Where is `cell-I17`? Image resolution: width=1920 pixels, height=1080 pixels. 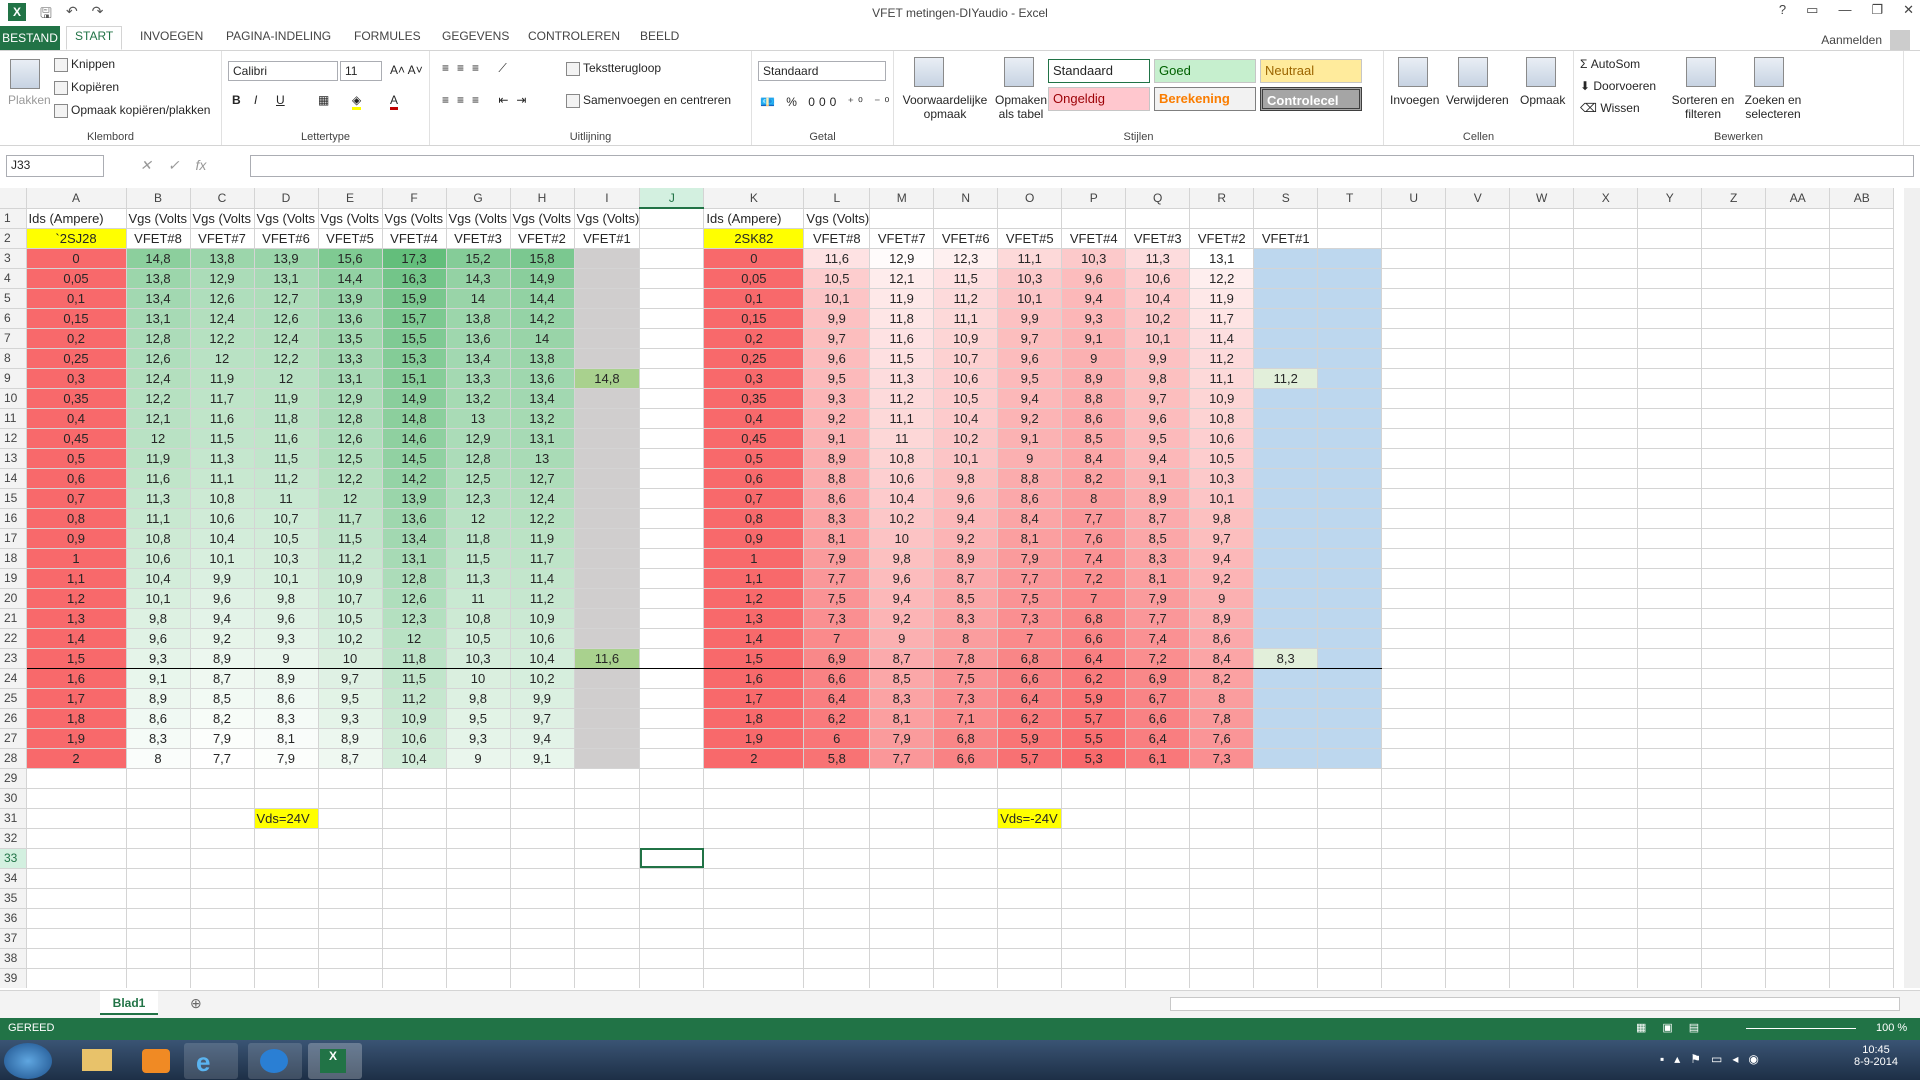
cell-I17 is located at coordinates (607, 538).